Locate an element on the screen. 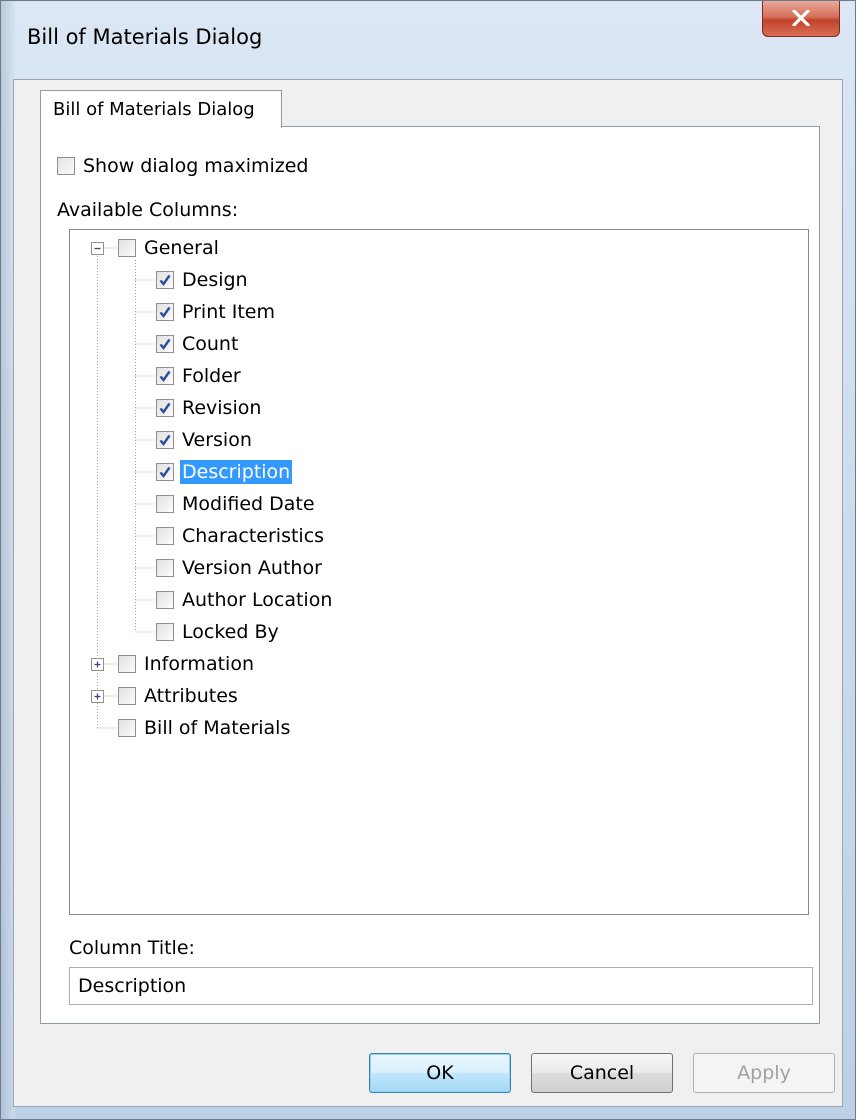  tree-item-print-item: Print Item is located at coordinates (216, 312).